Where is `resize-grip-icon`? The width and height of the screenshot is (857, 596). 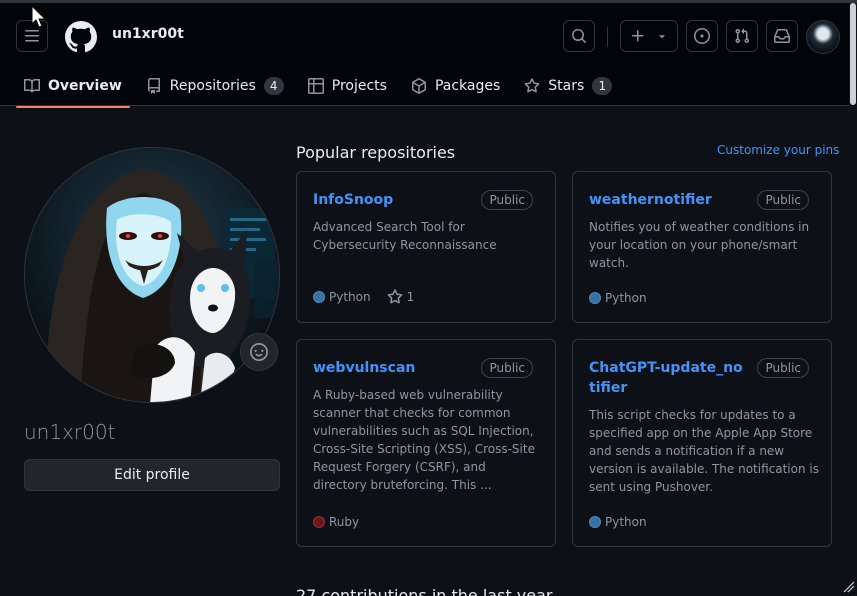
resize-grip-icon is located at coordinates (849, 587).